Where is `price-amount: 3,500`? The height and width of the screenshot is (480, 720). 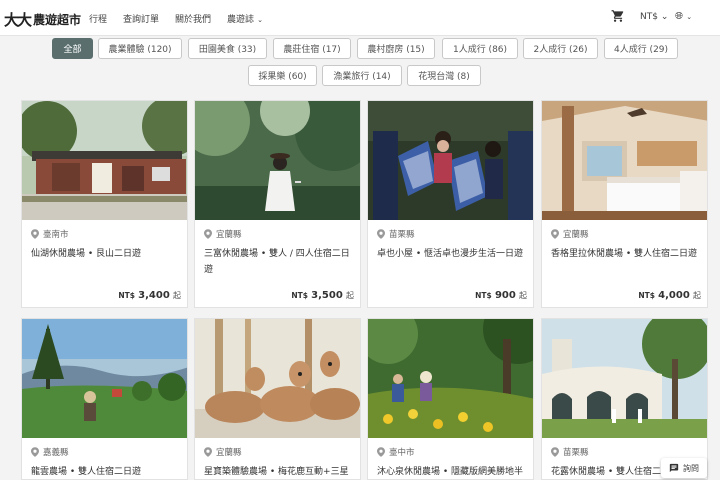 price-amount: 3,500 is located at coordinates (327, 295).